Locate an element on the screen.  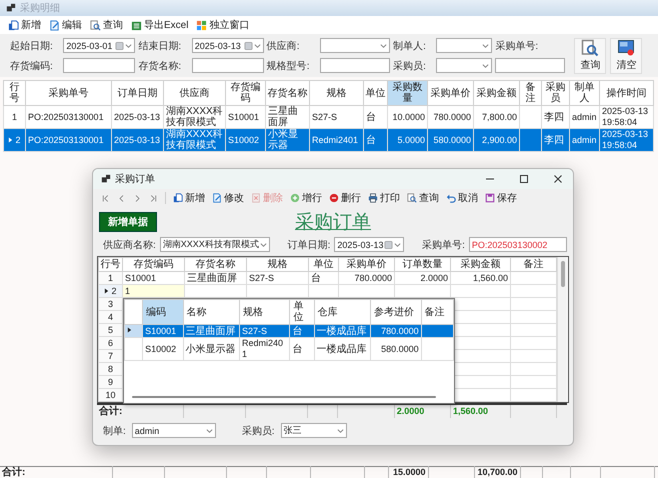
field-label: 存货名称: is located at coordinates (160, 66).